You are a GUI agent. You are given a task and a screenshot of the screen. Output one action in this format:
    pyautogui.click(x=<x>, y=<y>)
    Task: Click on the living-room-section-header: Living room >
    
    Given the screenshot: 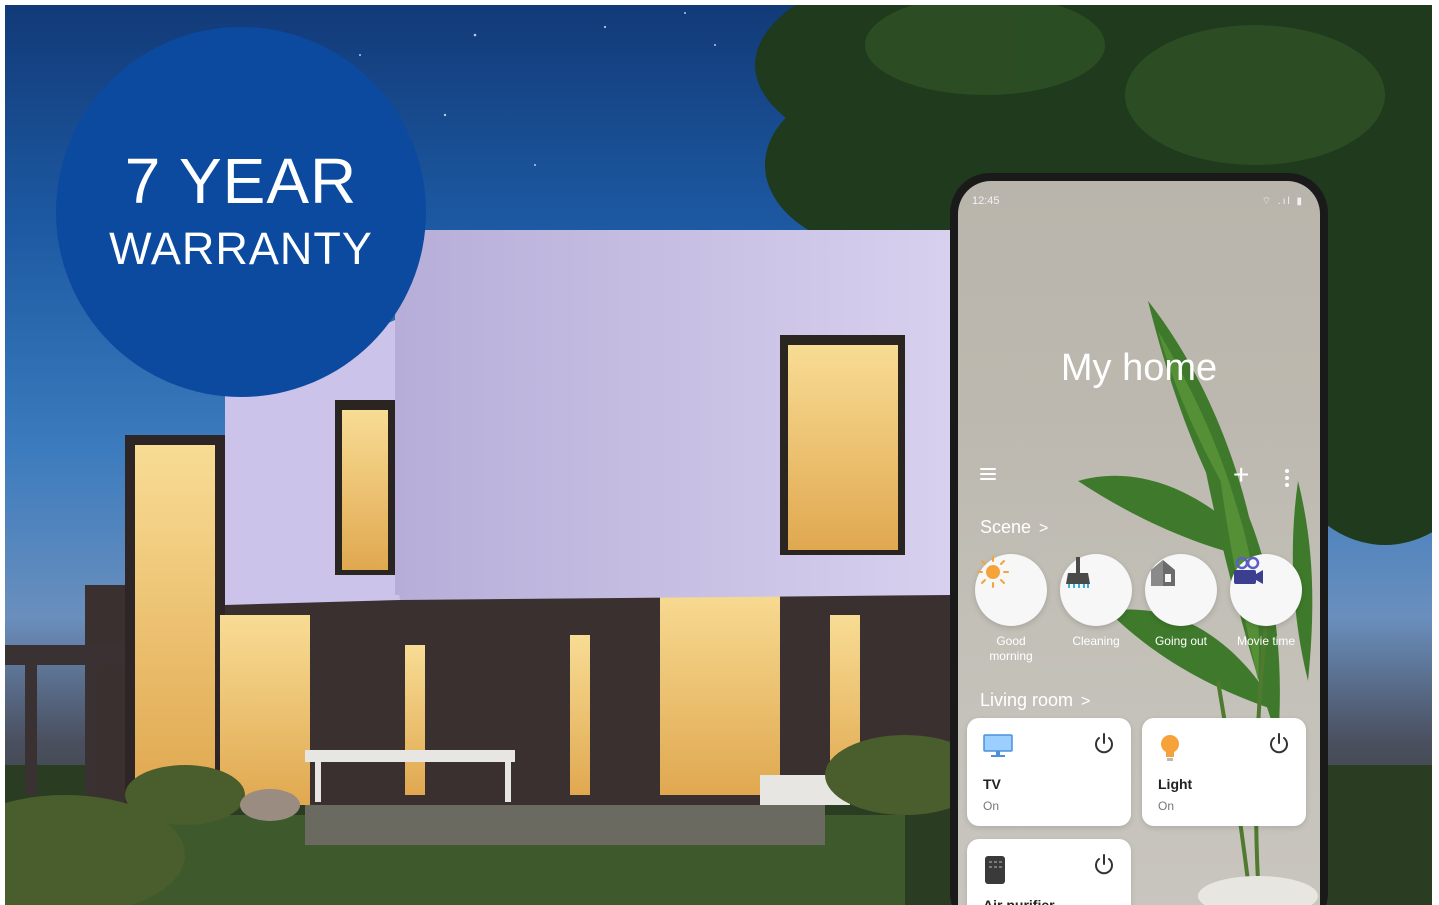 What is the action you would take?
    pyautogui.click(x=1035, y=700)
    